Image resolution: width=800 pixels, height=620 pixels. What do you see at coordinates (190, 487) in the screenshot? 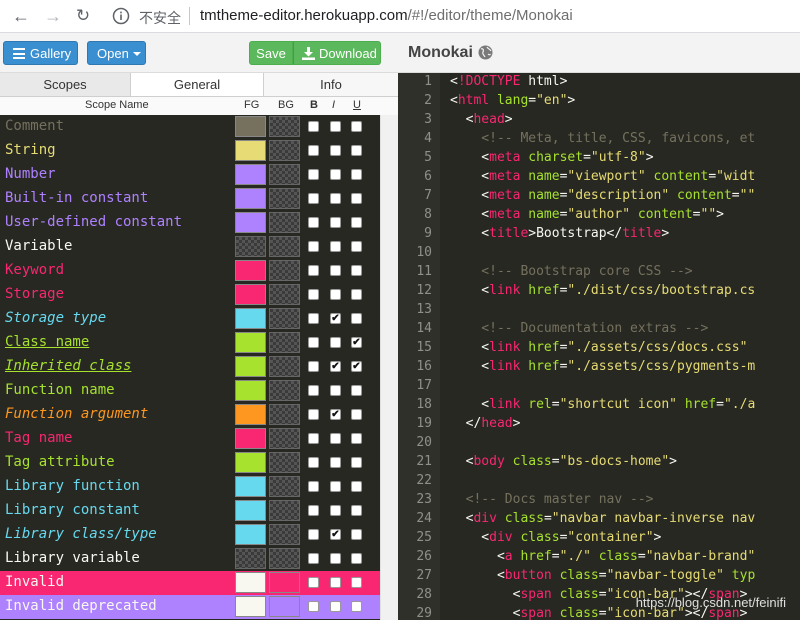
I see `scope-row: Library function` at bounding box center [190, 487].